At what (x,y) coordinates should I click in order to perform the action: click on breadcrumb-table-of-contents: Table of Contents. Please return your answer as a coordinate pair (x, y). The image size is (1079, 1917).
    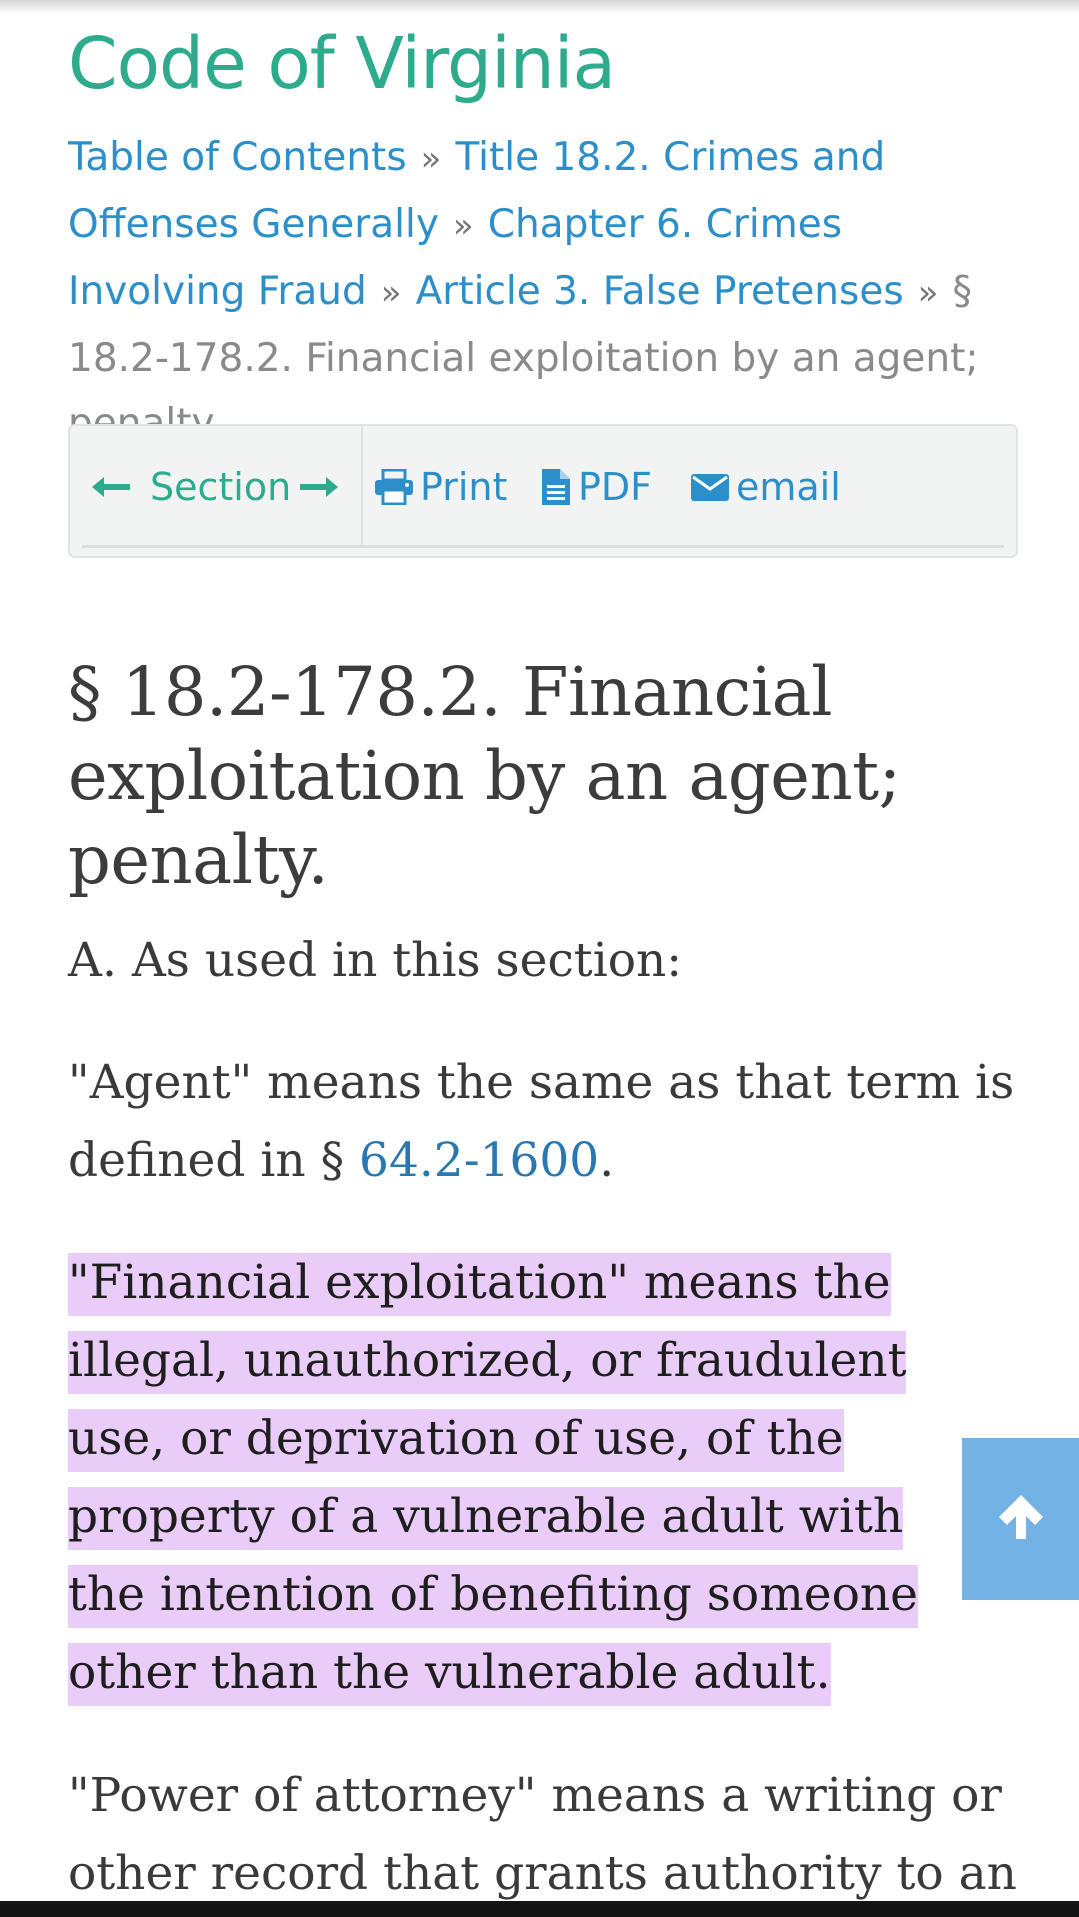
    Looking at the image, I should click on (237, 157).